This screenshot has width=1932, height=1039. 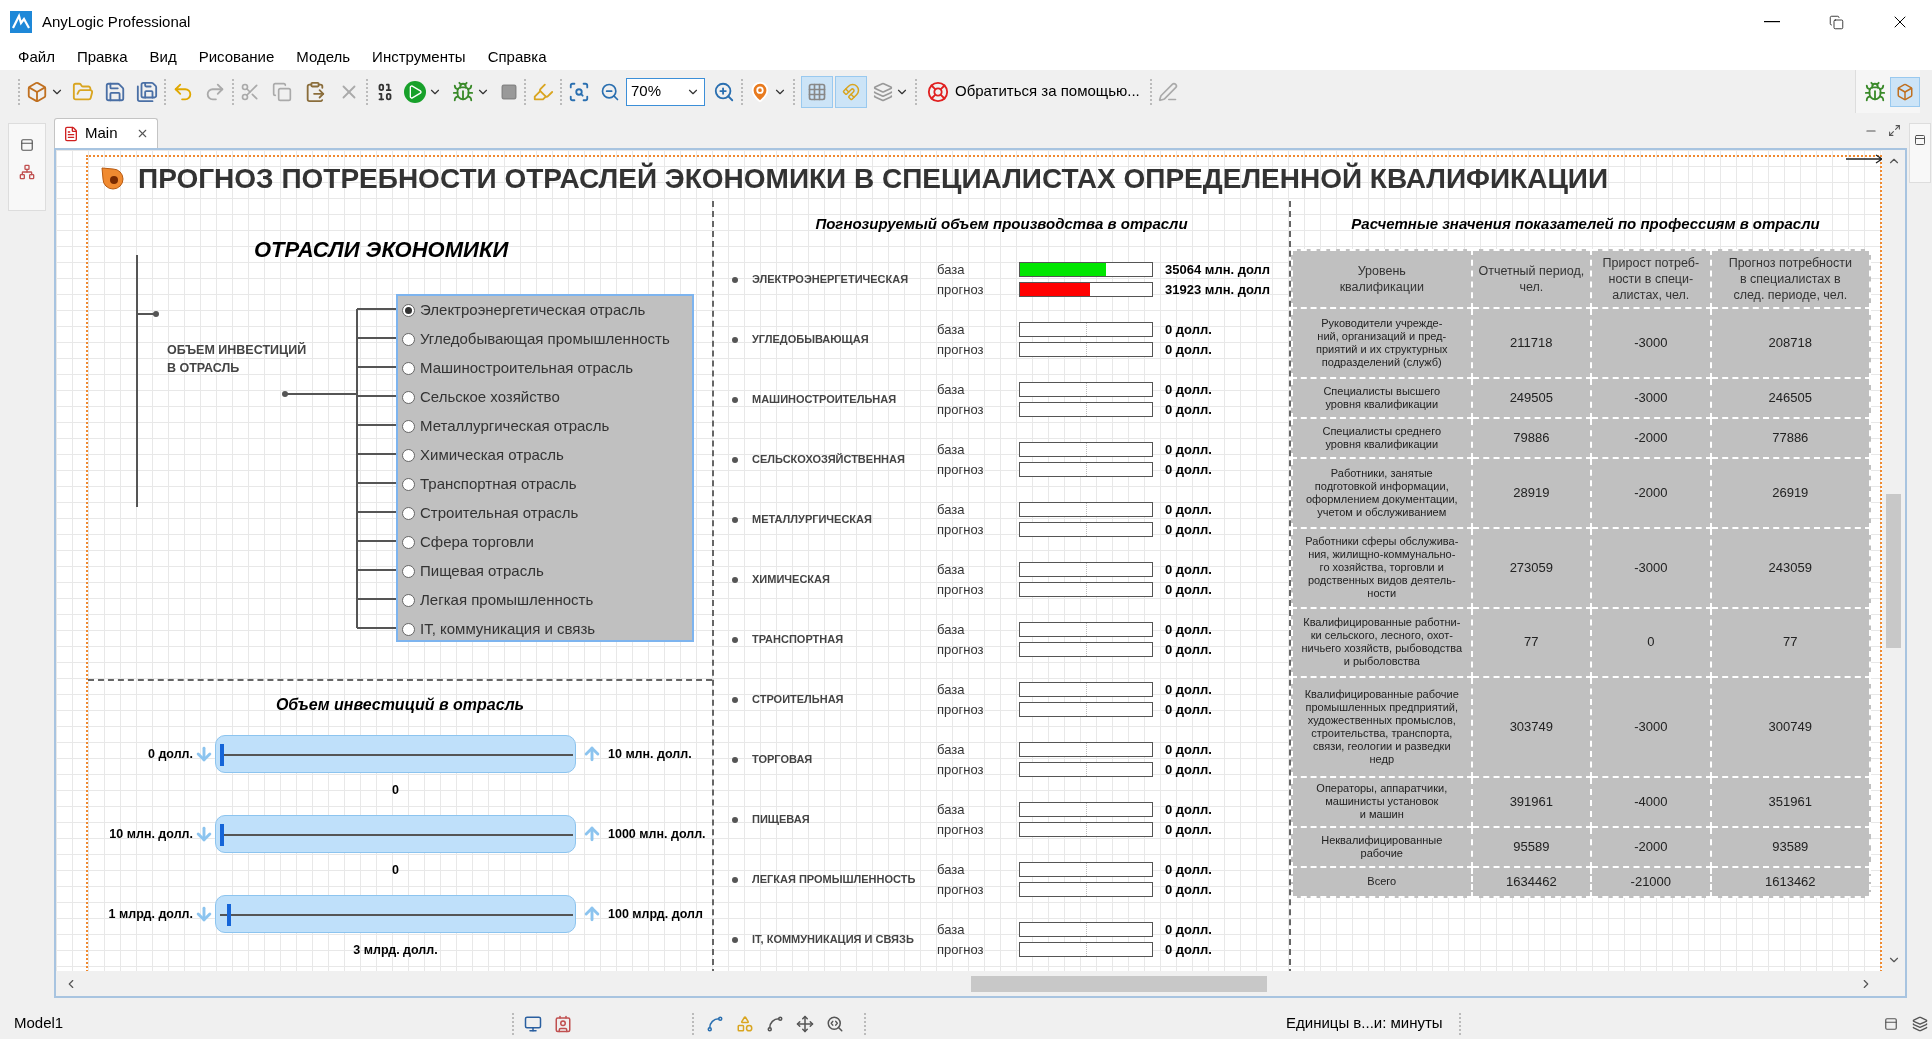 What do you see at coordinates (545, 339) in the screenshot?
I see `radio-option: Угледобывающая промышленность` at bounding box center [545, 339].